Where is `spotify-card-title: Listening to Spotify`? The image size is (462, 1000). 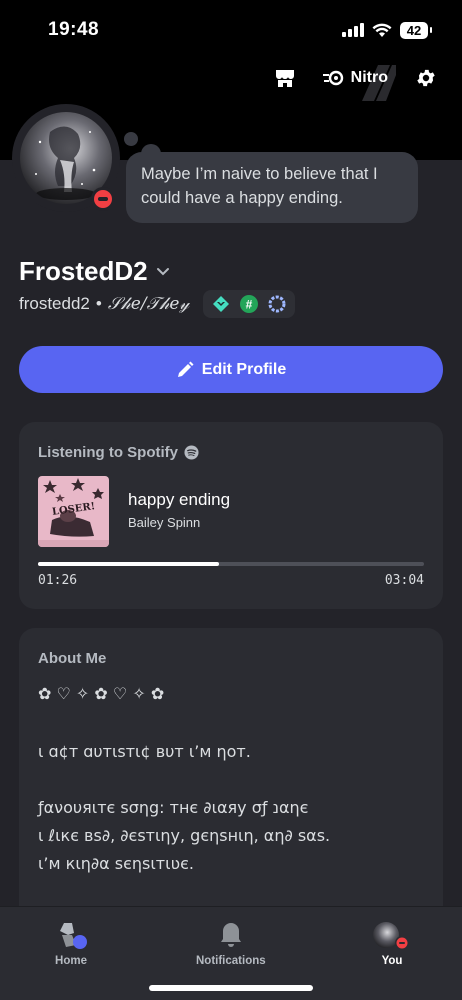
spotify-card-title: Listening to Spotify is located at coordinates (108, 452).